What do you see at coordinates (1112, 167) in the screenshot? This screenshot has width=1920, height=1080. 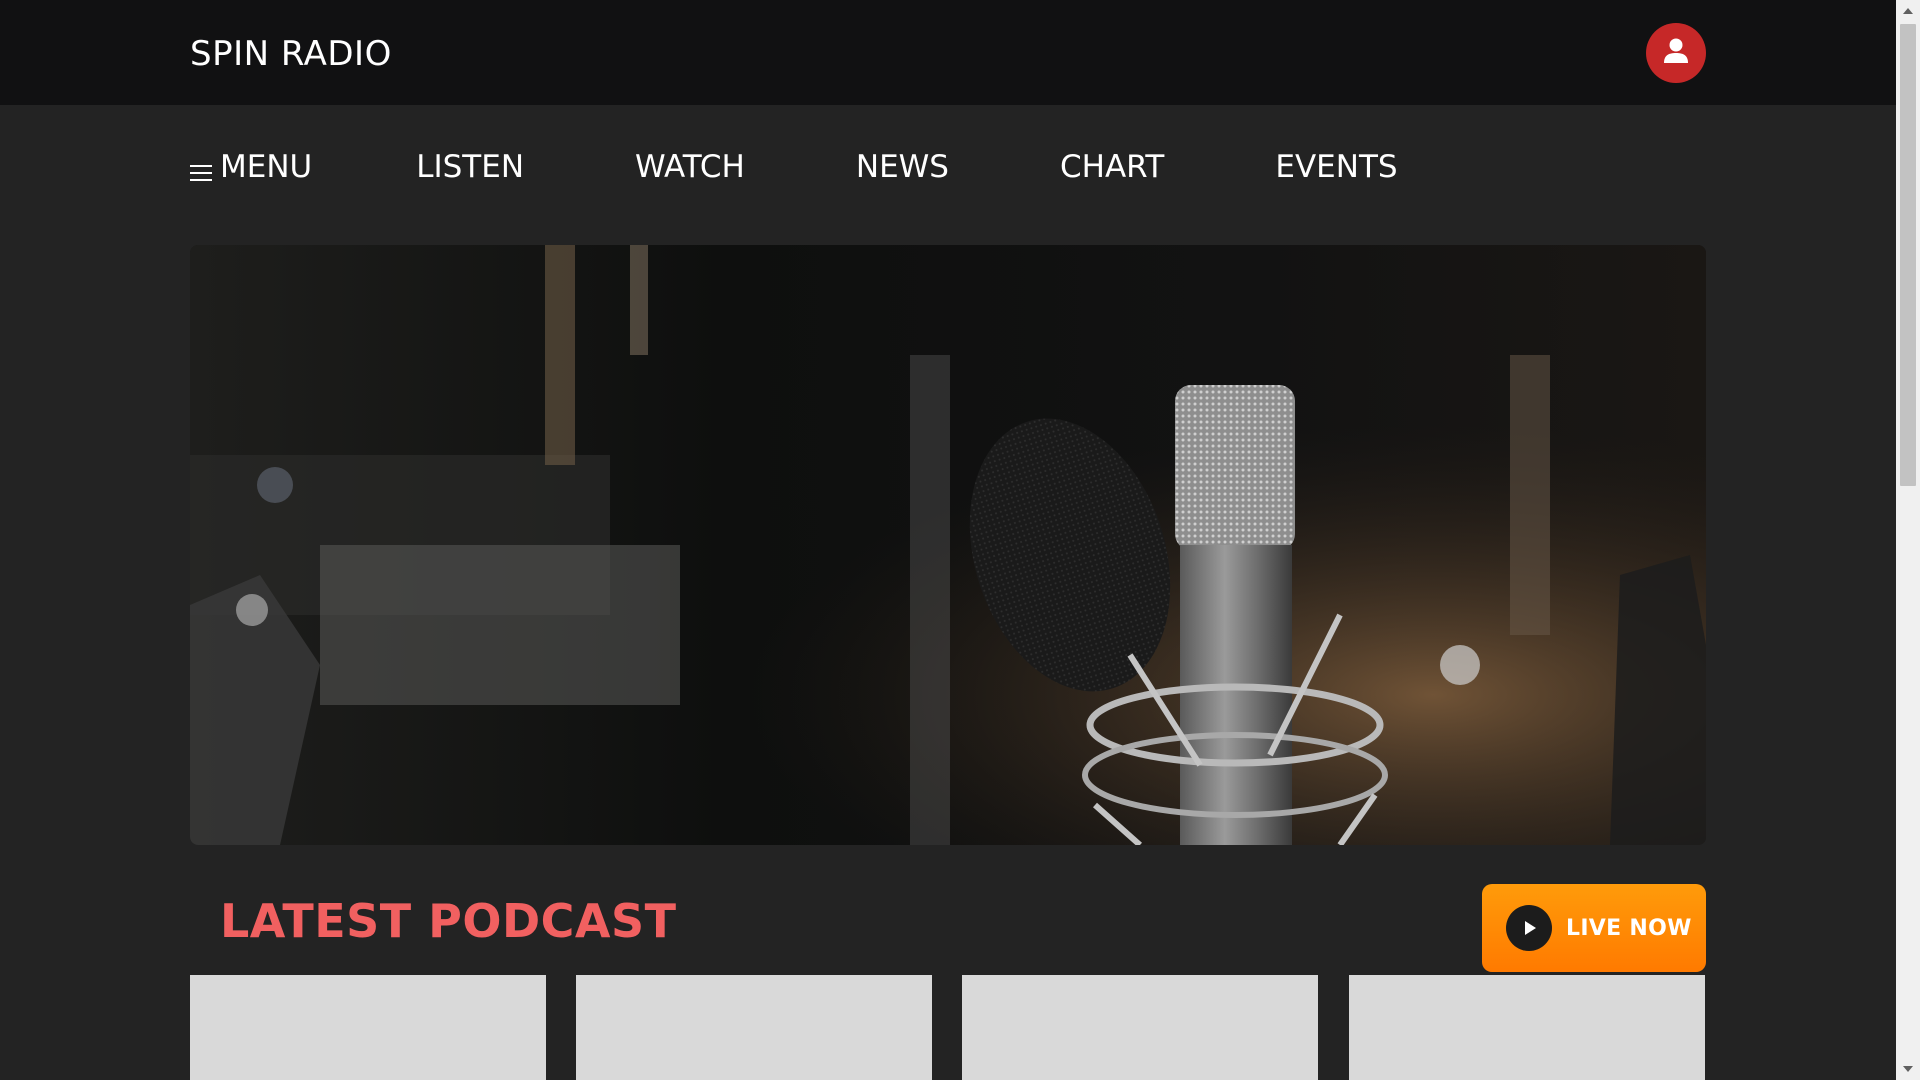 I see `nav-item-chart: CHART` at bounding box center [1112, 167].